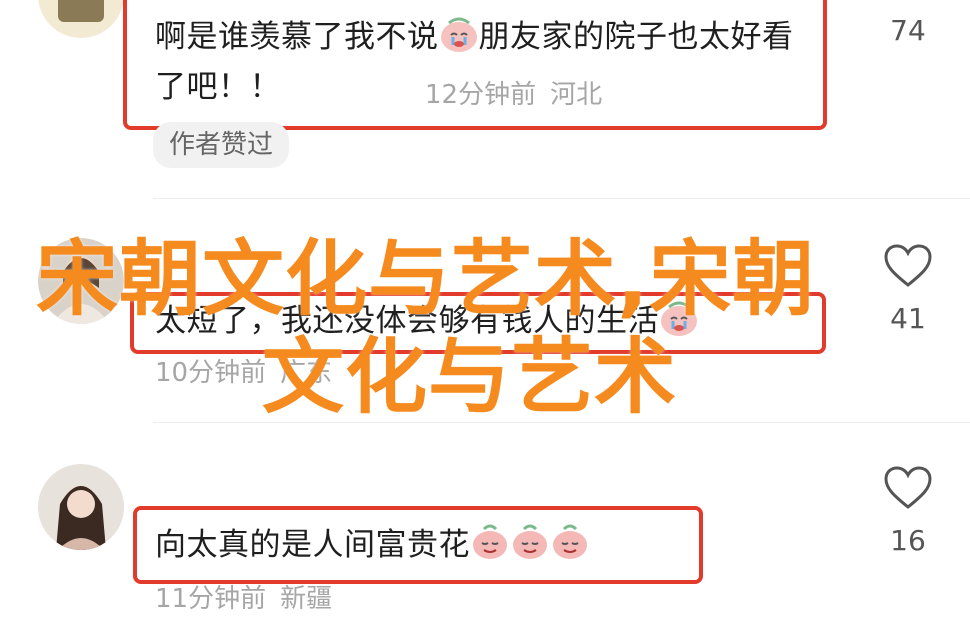  What do you see at coordinates (908, 318) in the screenshot?
I see `like-count: 41` at bounding box center [908, 318].